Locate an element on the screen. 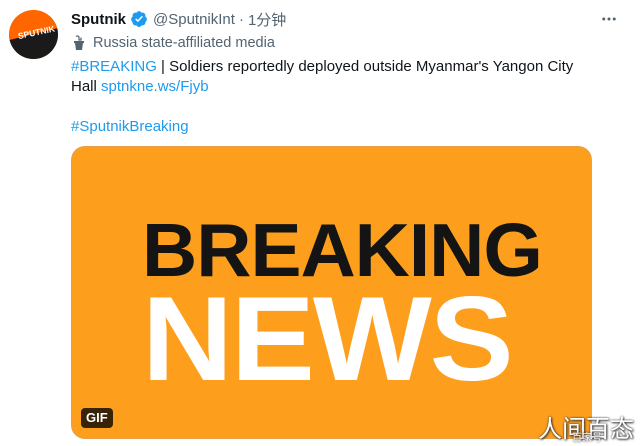 Image resolution: width=640 pixels, height=446 pixels. avatar: SPUTNIK is located at coordinates (33, 34).